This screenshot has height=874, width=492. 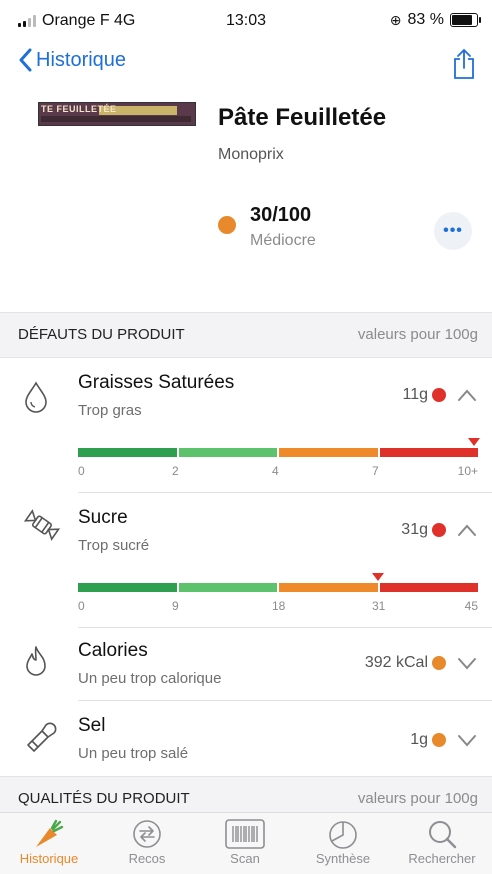 I want to click on scale-tick-label: 7, so click(x=375, y=471).